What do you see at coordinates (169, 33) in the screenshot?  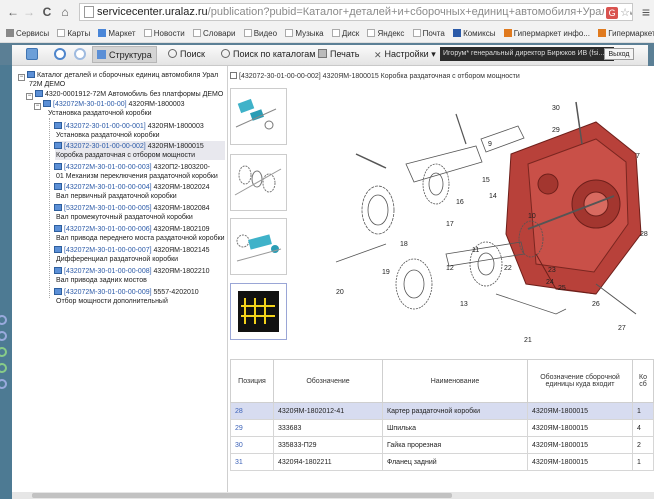 I see `bookmark-label: Новости` at bounding box center [169, 33].